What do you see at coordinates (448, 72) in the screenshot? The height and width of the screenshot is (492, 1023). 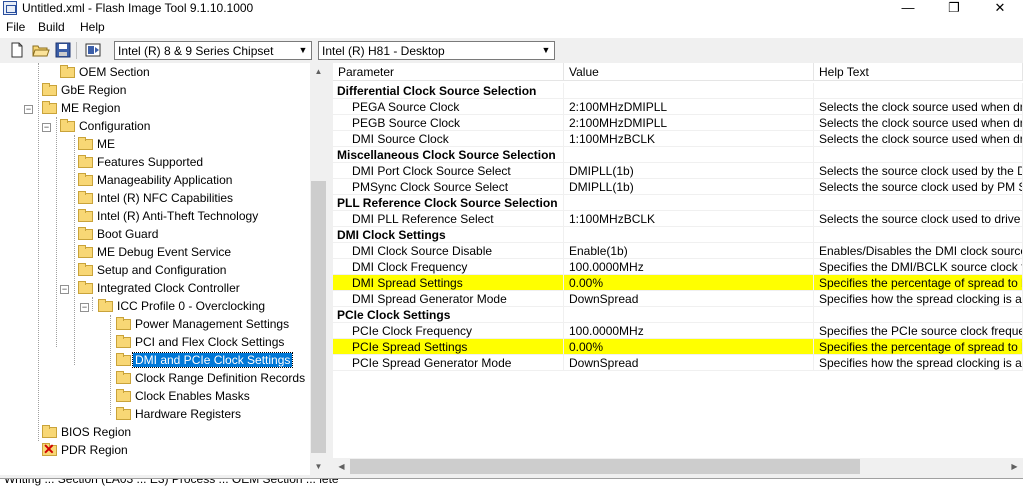 I see `column-header-parameter: Parameter` at bounding box center [448, 72].